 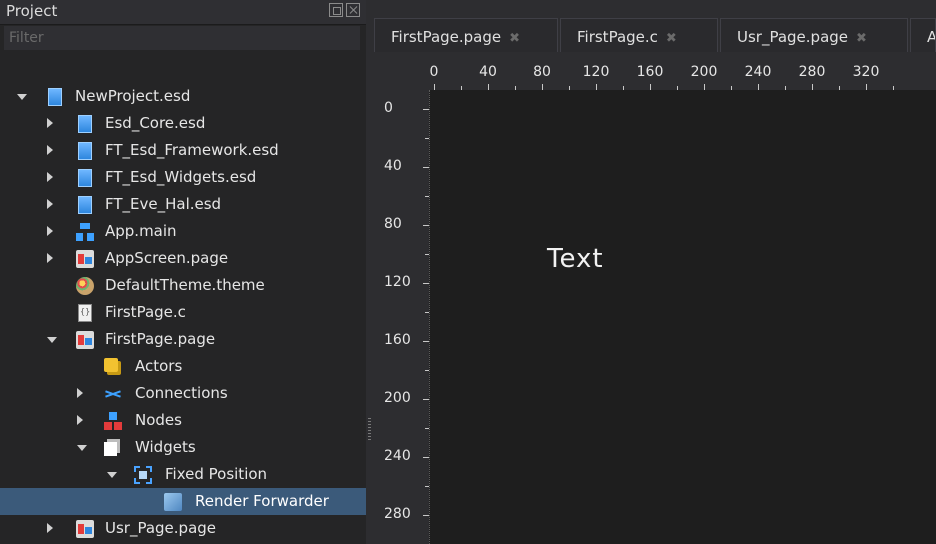 I want to click on tree-item: AppScreen.page, so click(x=183, y=258).